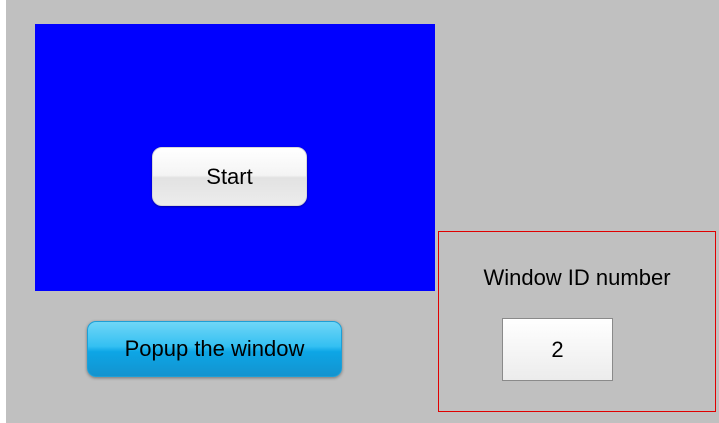 This screenshot has height=423, width=719. Describe the element at coordinates (214, 349) in the screenshot. I see `popup-window-button: Popup the window` at that location.